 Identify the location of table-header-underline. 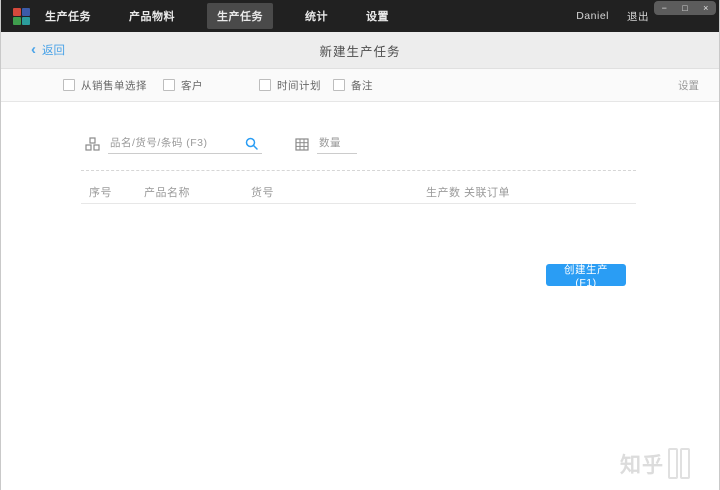
(358, 203).